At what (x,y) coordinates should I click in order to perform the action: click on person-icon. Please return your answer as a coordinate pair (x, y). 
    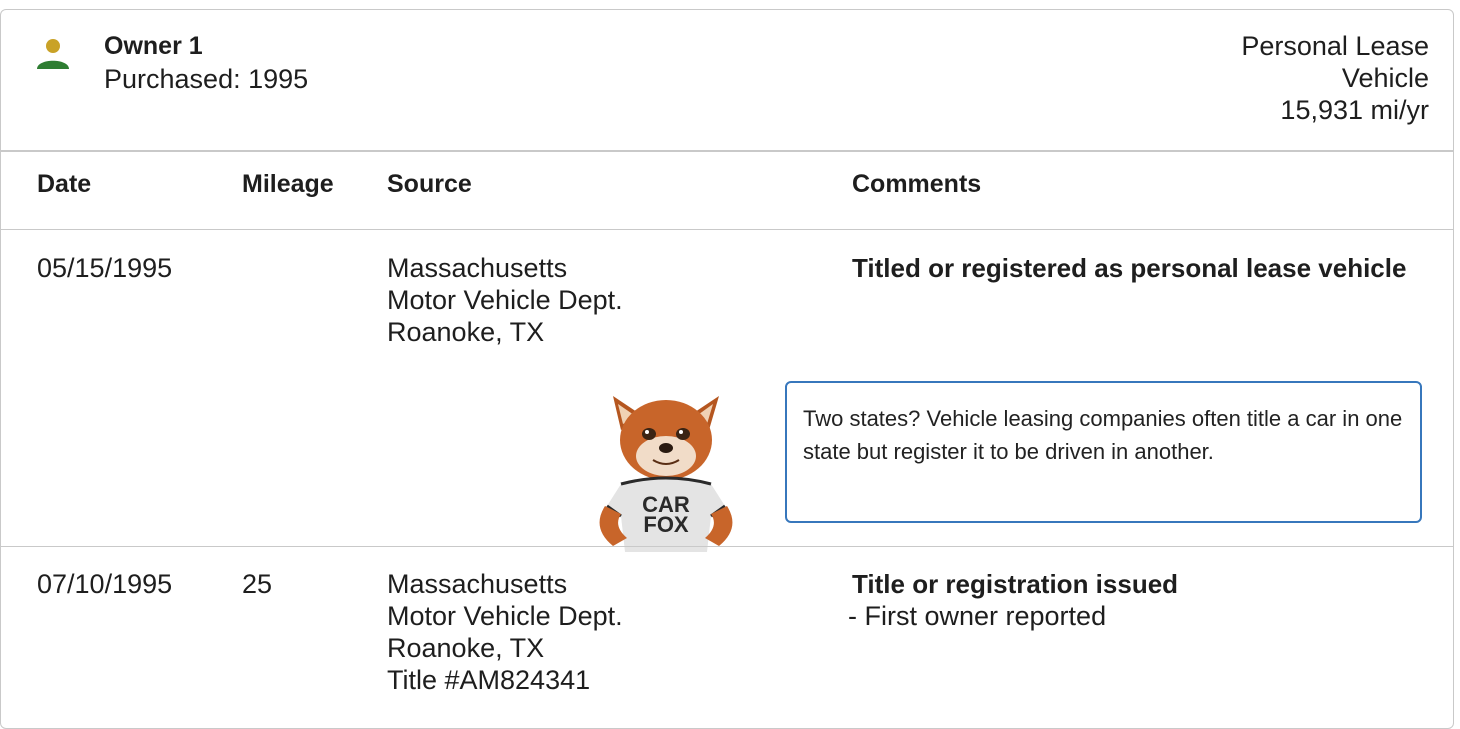
    Looking at the image, I should click on (53, 54).